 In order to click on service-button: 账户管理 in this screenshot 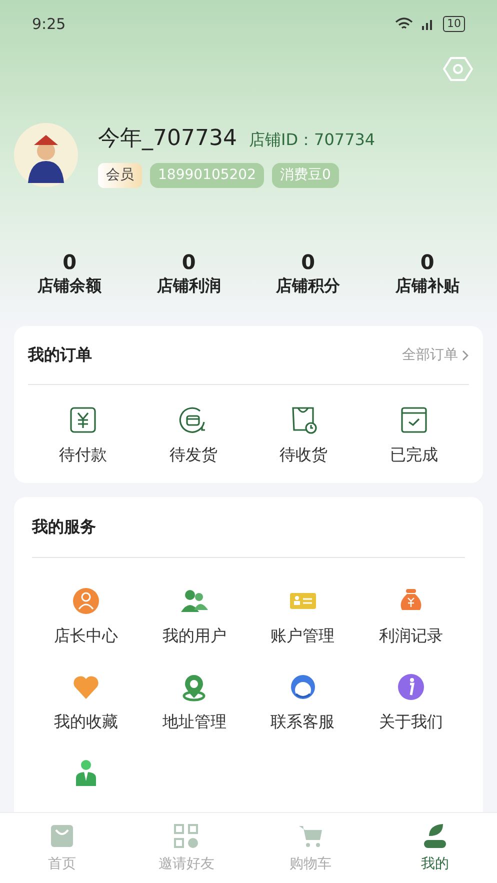, I will do `click(302, 617)`.